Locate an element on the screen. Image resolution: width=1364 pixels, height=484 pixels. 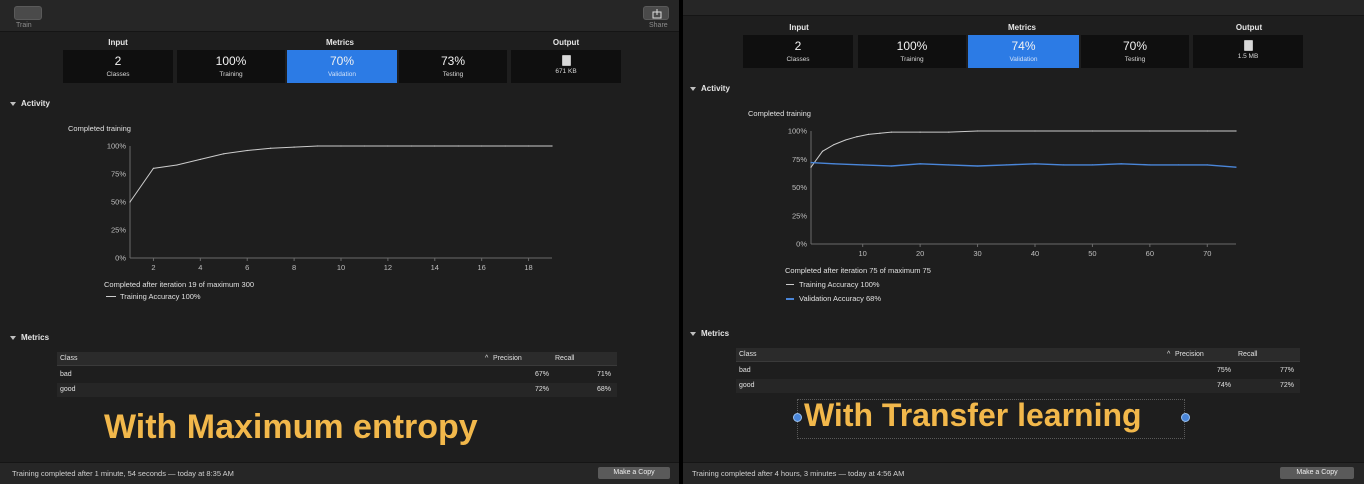
chart-title: Completed training is located at coordinates (779, 113).